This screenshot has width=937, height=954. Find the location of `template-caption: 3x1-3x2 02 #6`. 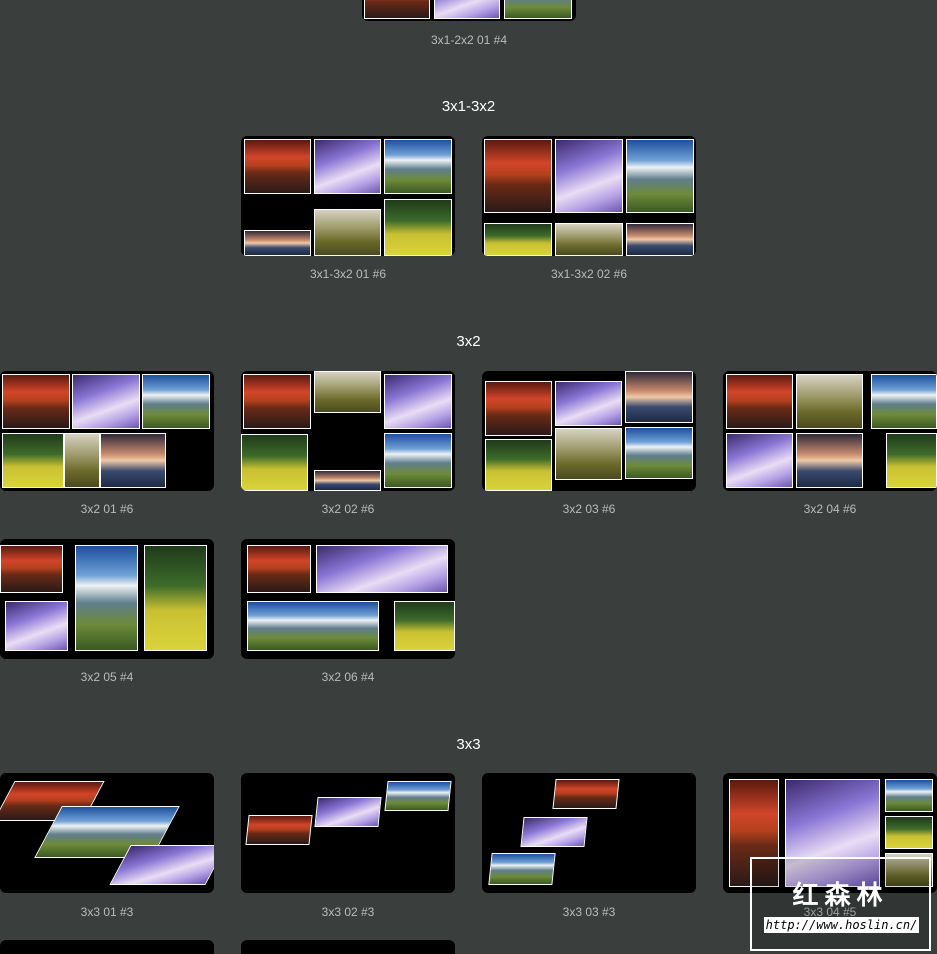

template-caption: 3x1-3x2 02 #6 is located at coordinates (589, 274).